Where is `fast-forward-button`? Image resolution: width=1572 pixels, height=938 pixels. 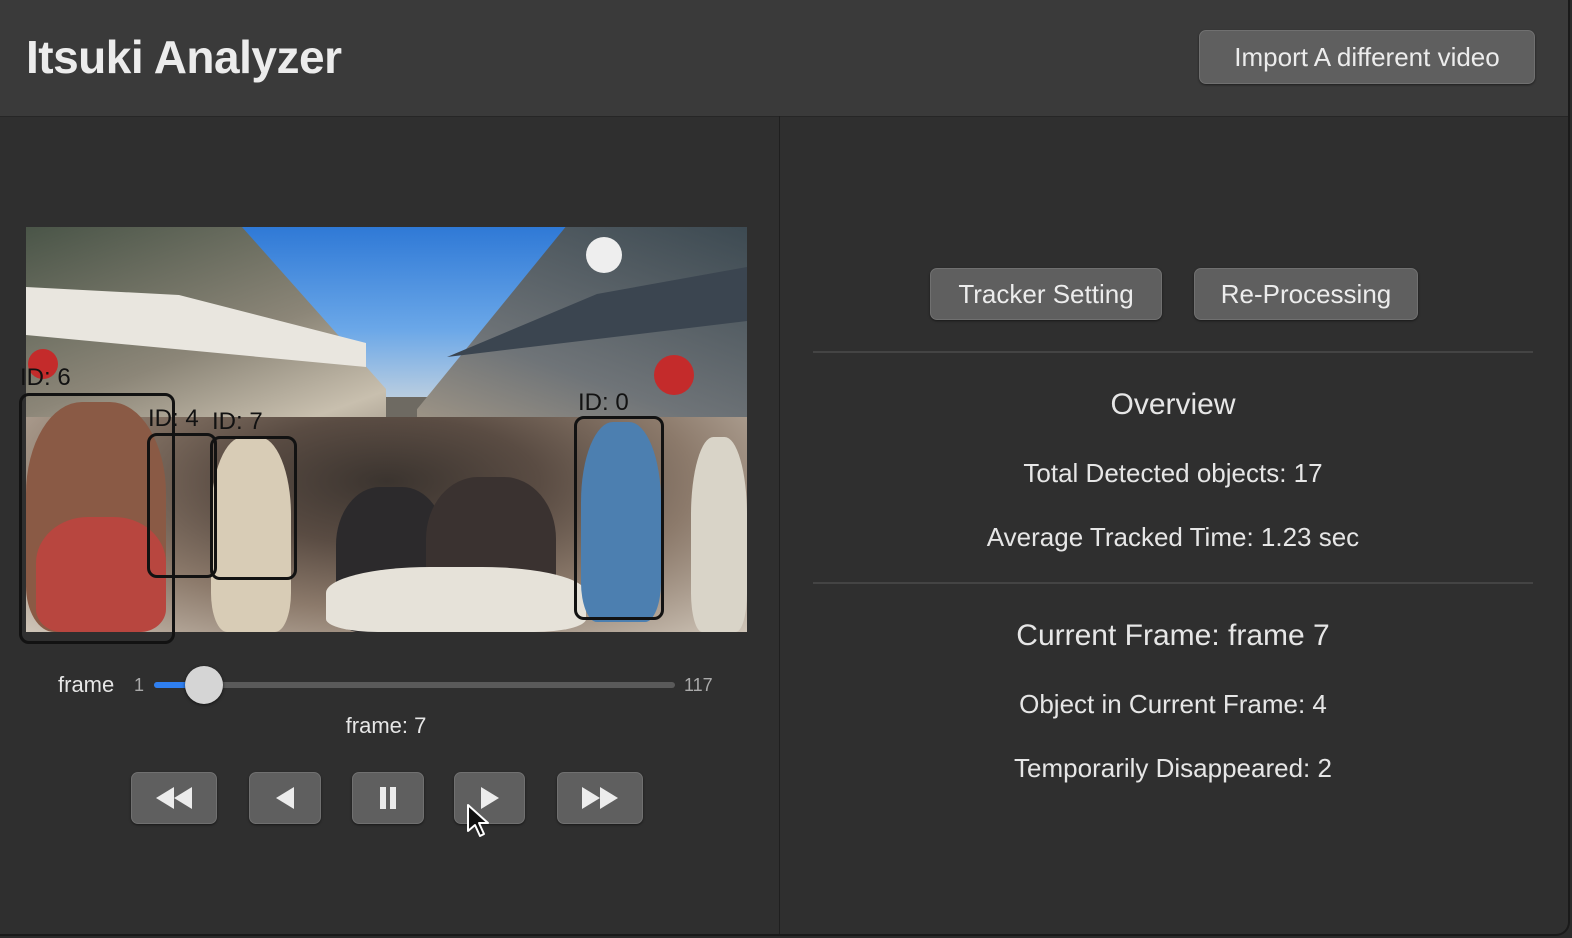 fast-forward-button is located at coordinates (600, 798).